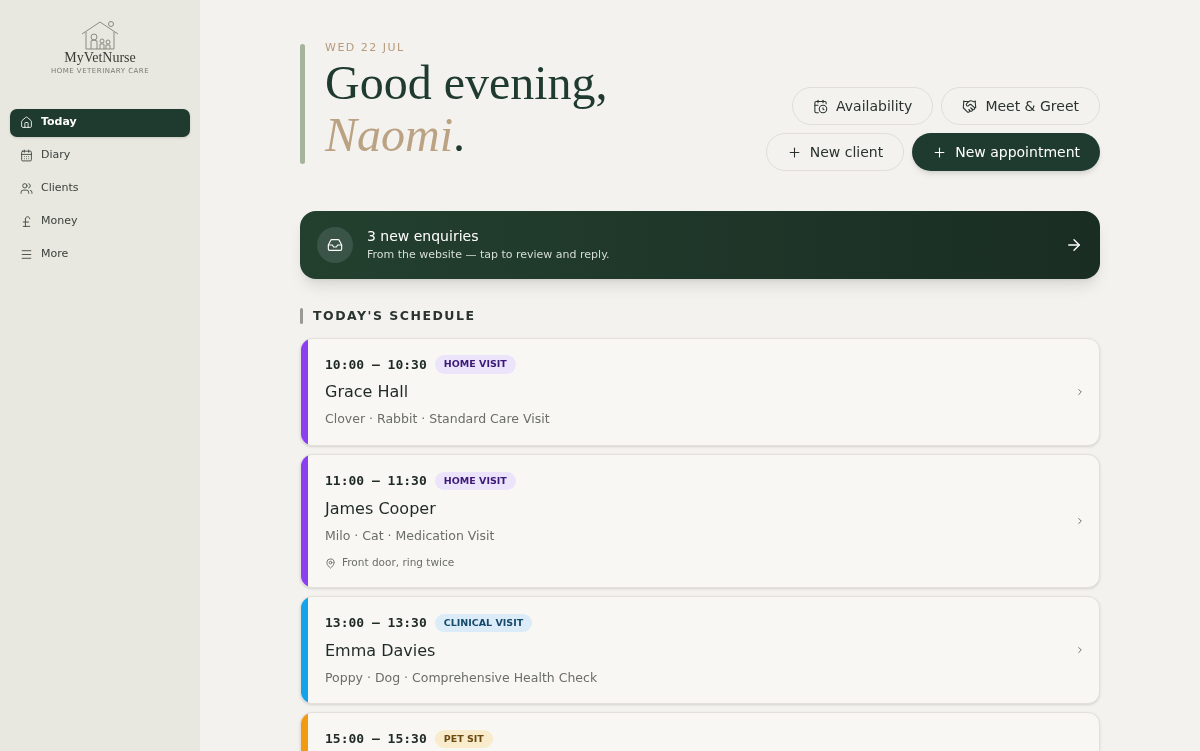 The image size is (1200, 751). I want to click on menu-icon, so click(26, 254).